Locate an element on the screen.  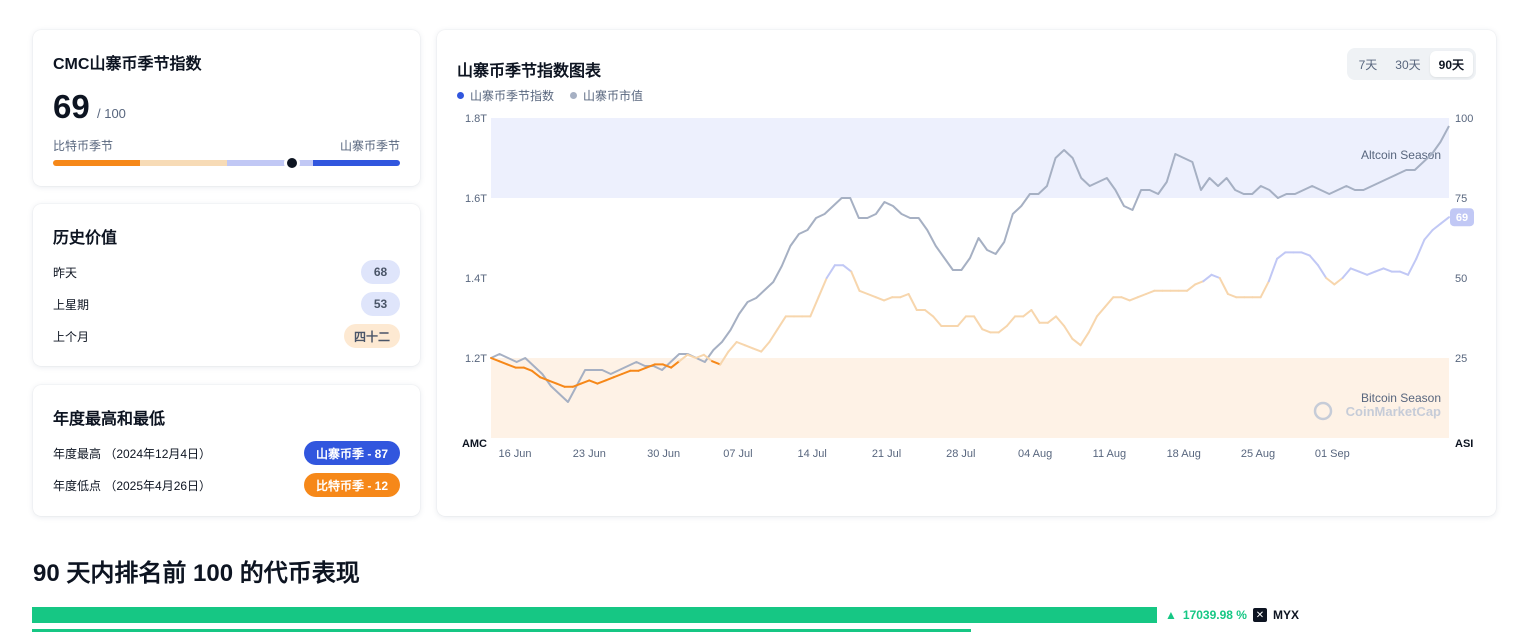
chart-legend: 山寨币季节指数 山寨币市值 is located at coordinates (550, 95).